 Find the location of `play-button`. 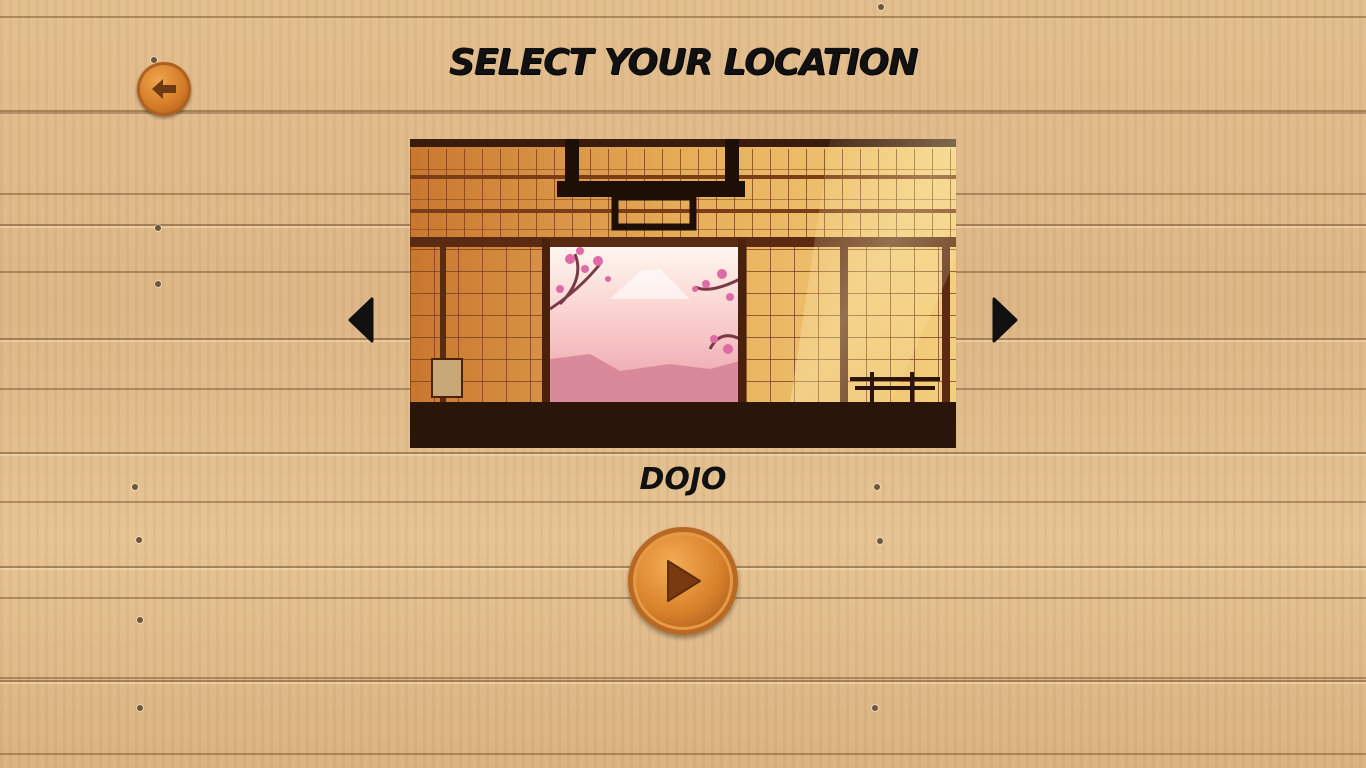

play-button is located at coordinates (683, 581).